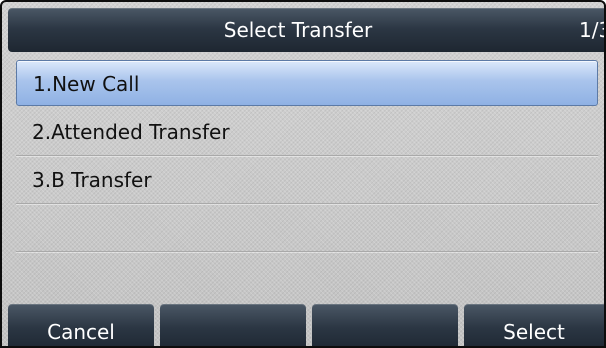 The width and height of the screenshot is (606, 348). Describe the element at coordinates (591, 30) in the screenshot. I see `page-indicator: 1/3` at that location.